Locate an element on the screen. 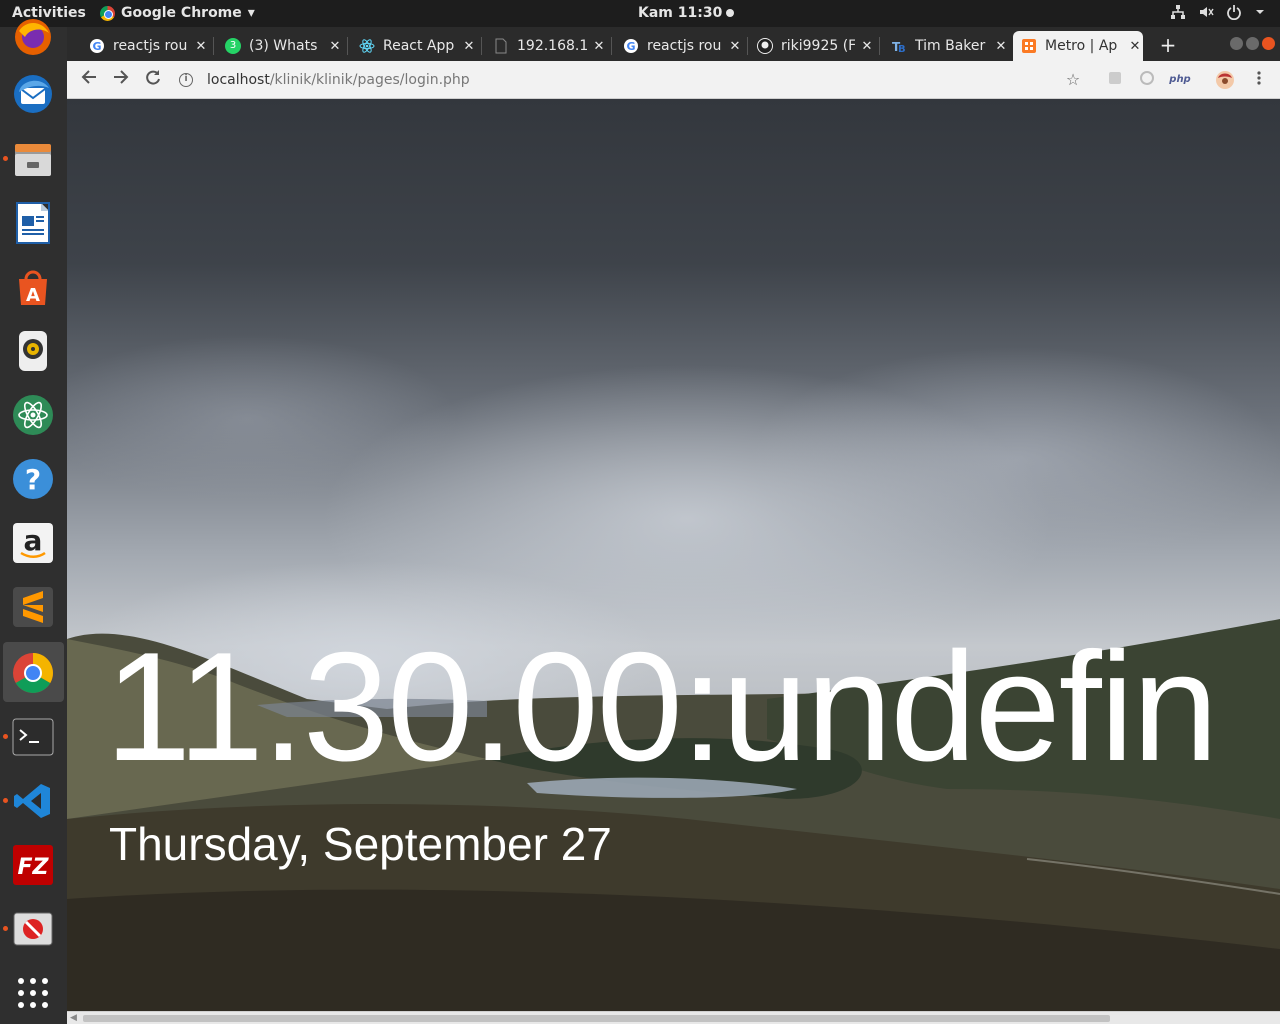 This screenshot has width=1280, height=1024. scroll-left-icon: ◀ is located at coordinates (73, 1018).